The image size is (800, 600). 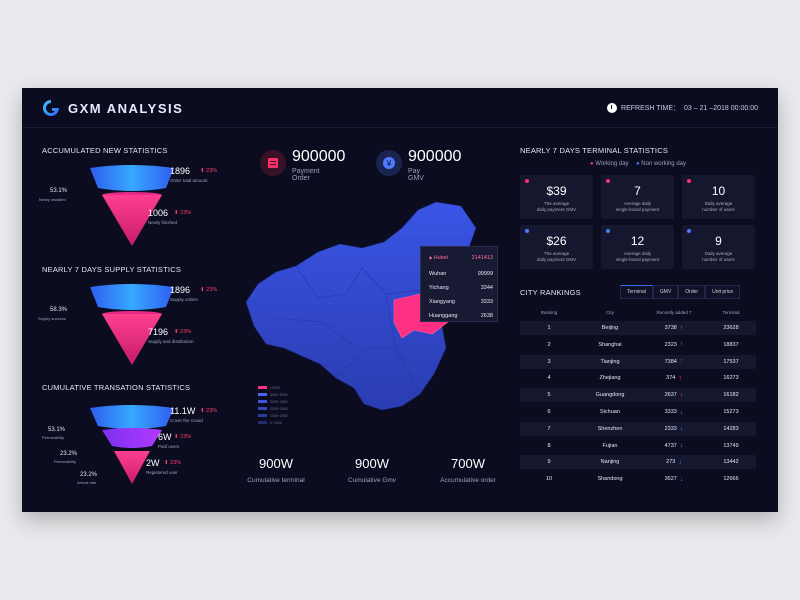 I want to click on rankings-header: Ranking City Recently added 7 Terminal, so click(x=638, y=312).